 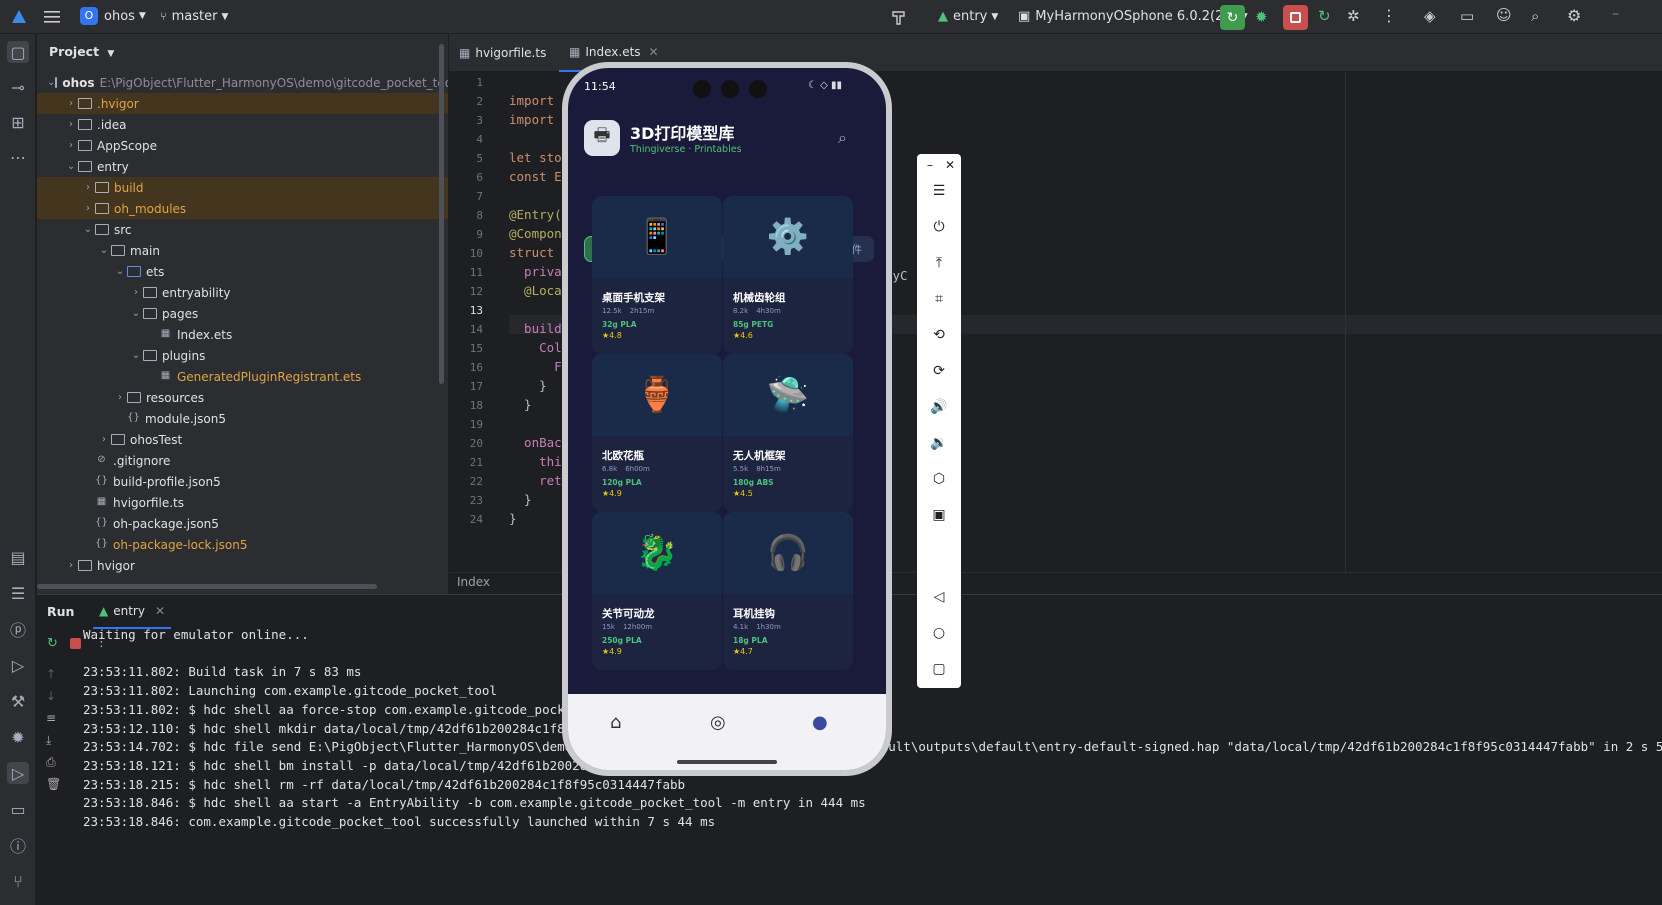 I want to click on close-icon: ✕, so click(x=950, y=165).